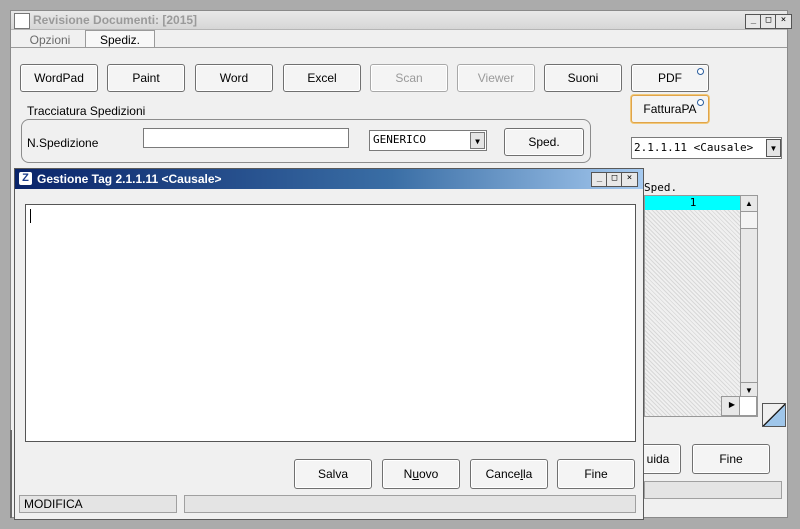  What do you see at coordinates (701, 306) in the screenshot?
I see `sped-list: 1 ▲ ▼ ▶` at bounding box center [701, 306].